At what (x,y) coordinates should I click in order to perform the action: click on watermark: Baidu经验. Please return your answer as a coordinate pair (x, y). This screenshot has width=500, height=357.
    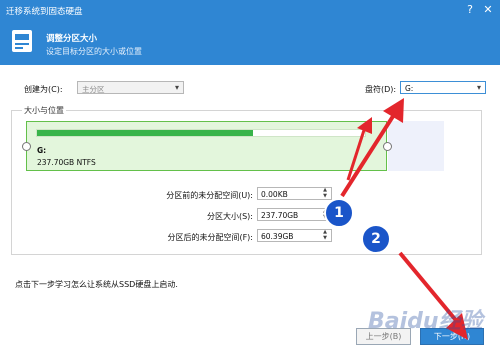
    Looking at the image, I should click on (425, 321).